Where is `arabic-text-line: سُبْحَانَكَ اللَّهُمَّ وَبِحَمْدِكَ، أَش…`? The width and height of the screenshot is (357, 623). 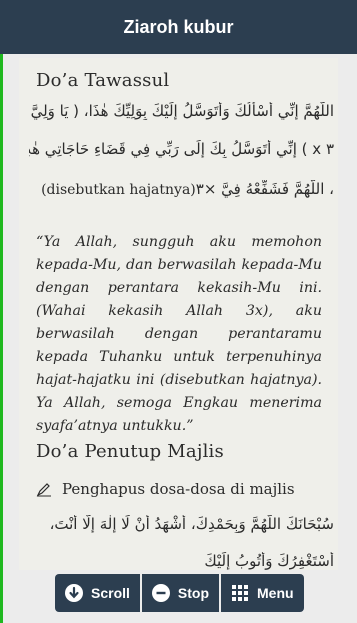
arabic-text-line: سُبْحَانَكَ اللَّهُمَّ وَبِحَمْدِكَ، أَش… is located at coordinates (191, 524).